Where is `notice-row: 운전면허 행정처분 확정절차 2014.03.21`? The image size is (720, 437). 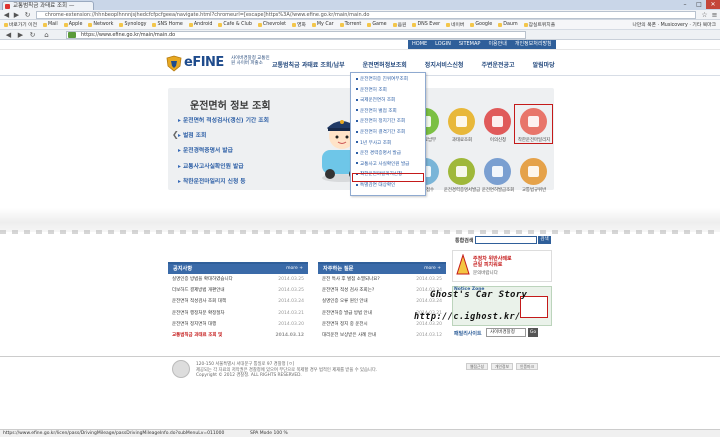
notice-row: 운전면허 행정처분 확정절차 2014.03.21 is located at coordinates (238, 313).